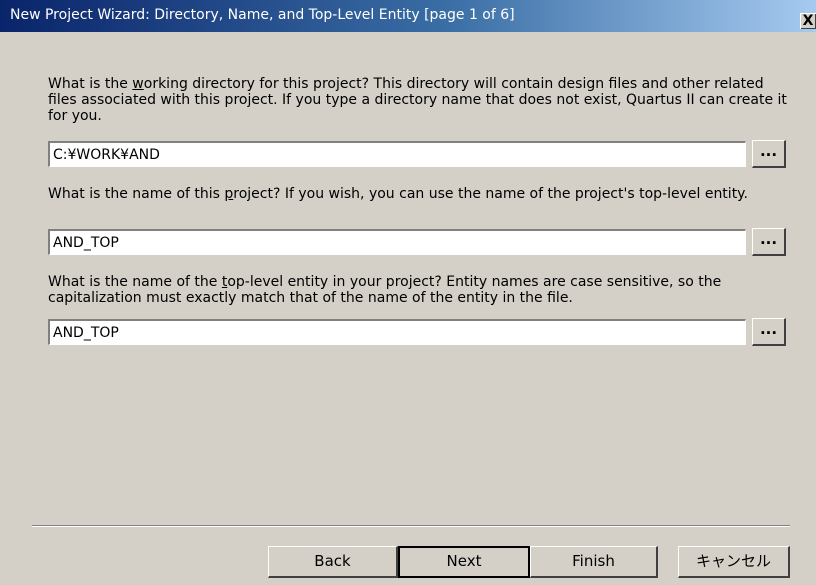  Describe the element at coordinates (397, 242) in the screenshot. I see `project-name-input` at that location.